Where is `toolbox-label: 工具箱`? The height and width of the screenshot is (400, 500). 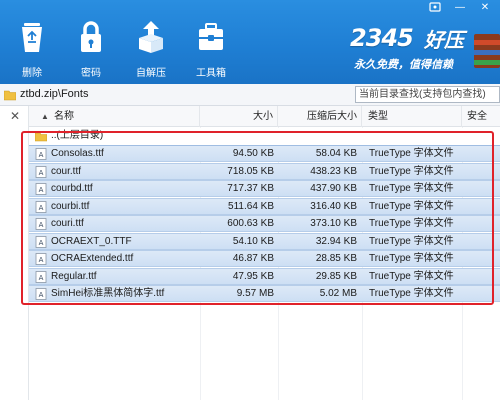
toolbox-label: 工具箱 is located at coordinates (211, 73).